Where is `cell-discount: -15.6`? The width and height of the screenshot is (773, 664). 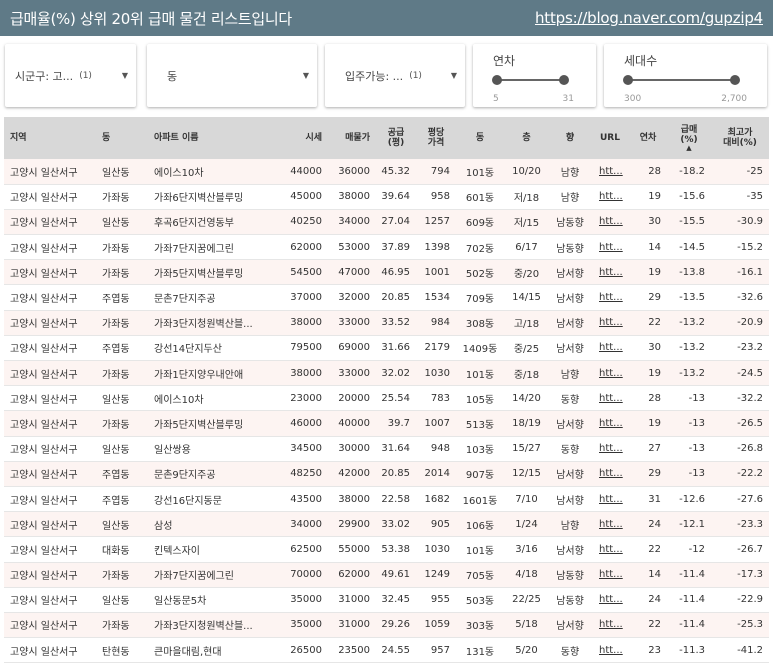
cell-discount: -15.6 is located at coordinates (692, 197).